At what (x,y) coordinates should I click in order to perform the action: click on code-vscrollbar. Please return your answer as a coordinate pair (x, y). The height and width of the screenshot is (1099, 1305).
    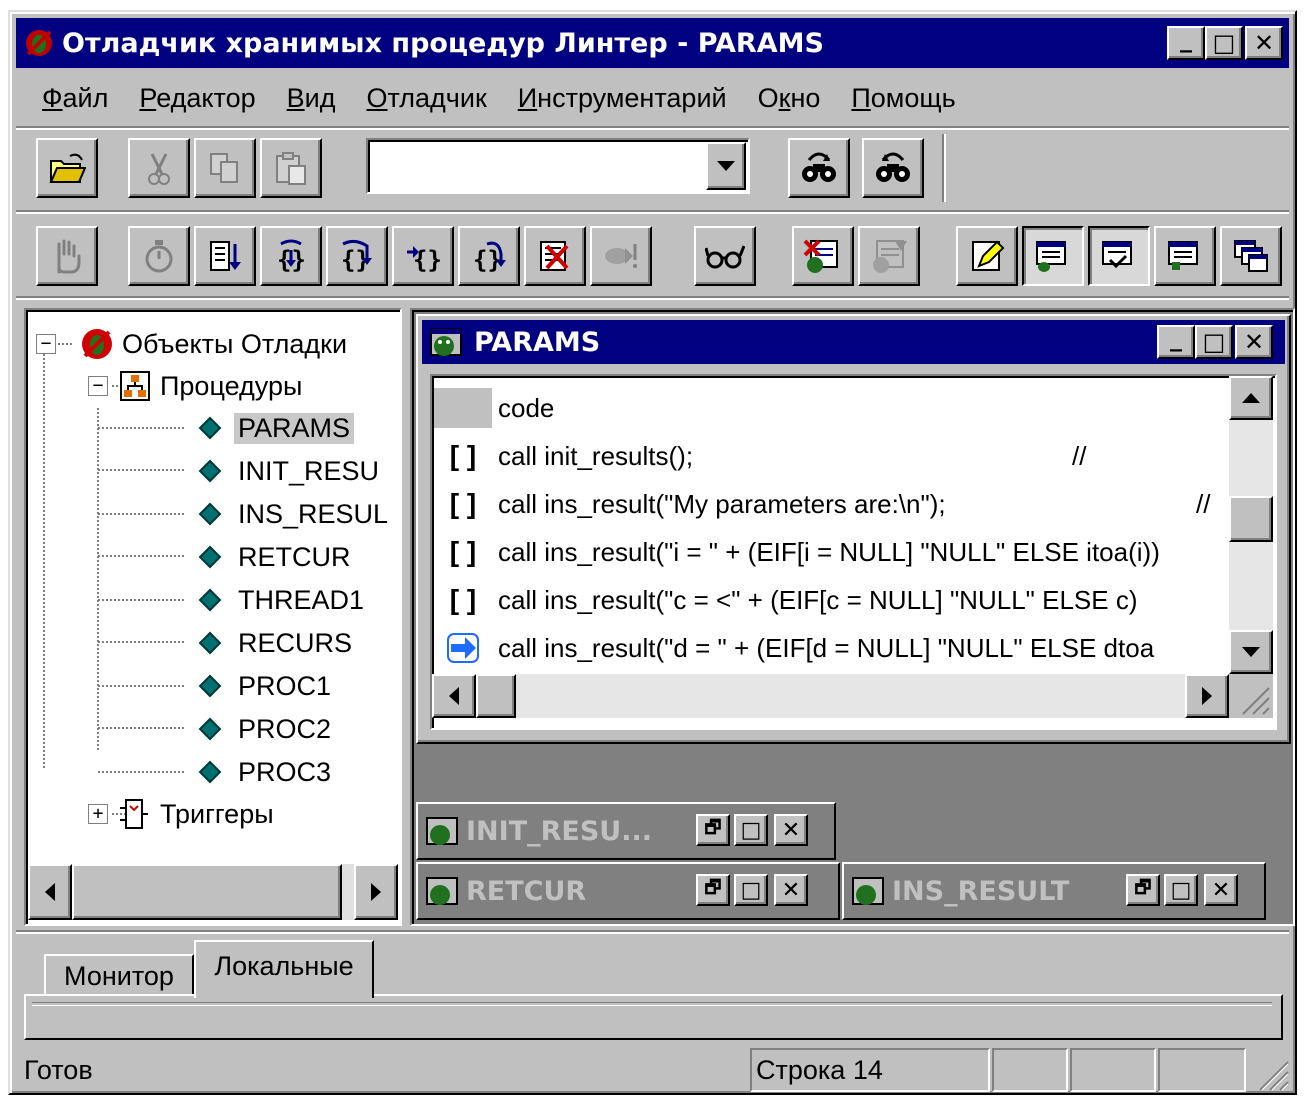
    Looking at the image, I should click on (1251, 525).